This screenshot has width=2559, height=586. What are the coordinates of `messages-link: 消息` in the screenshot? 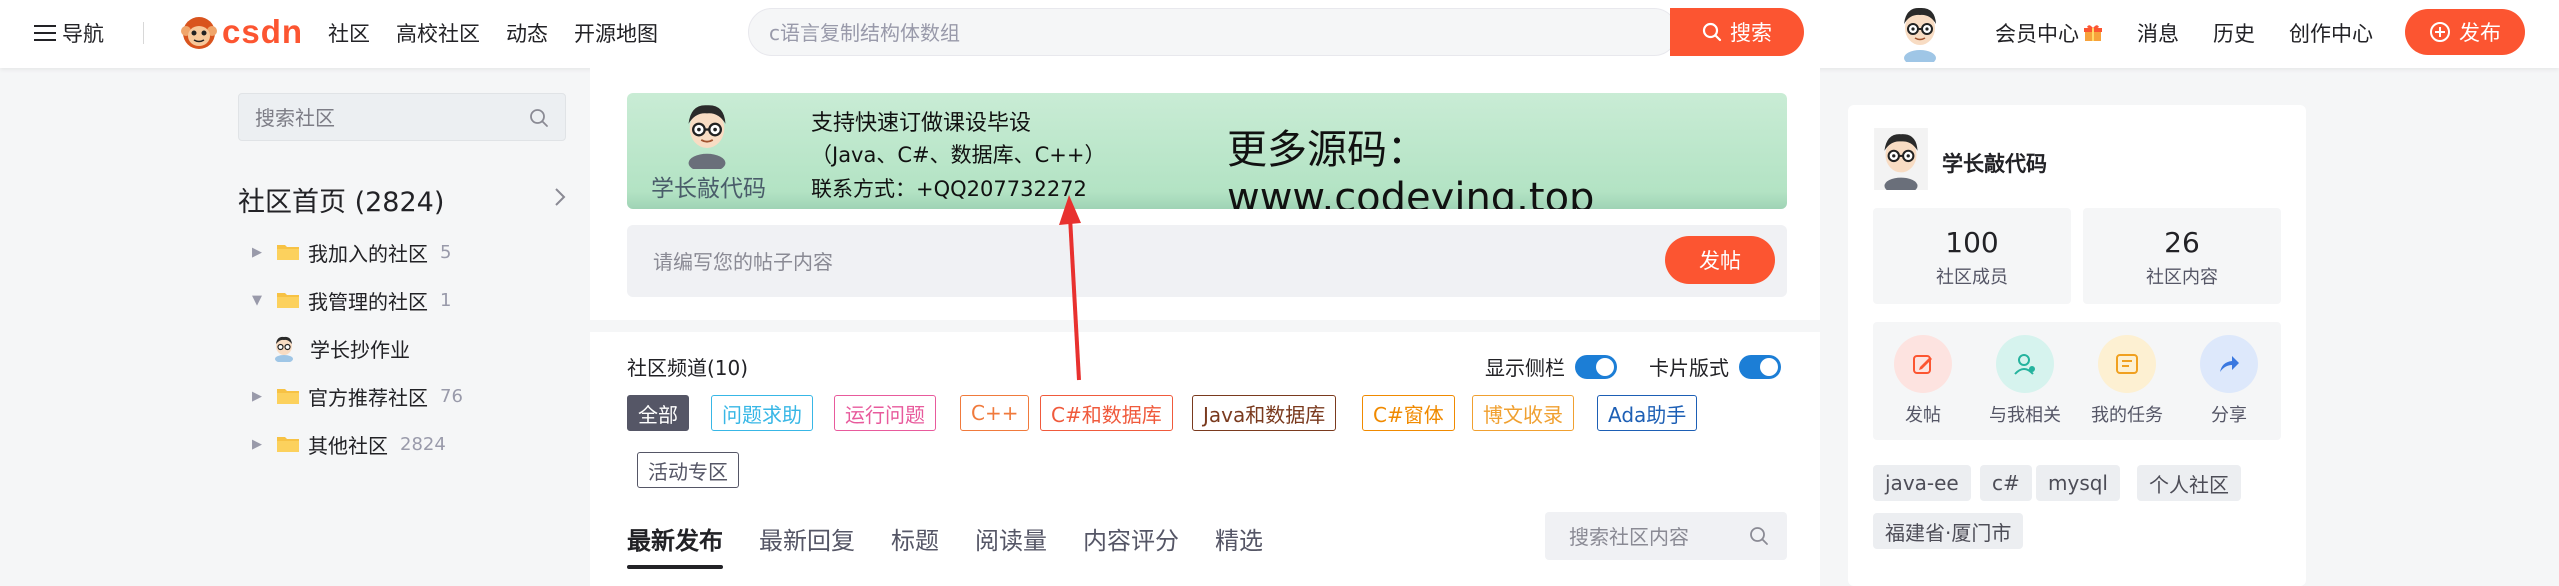 It's located at (2158, 33).